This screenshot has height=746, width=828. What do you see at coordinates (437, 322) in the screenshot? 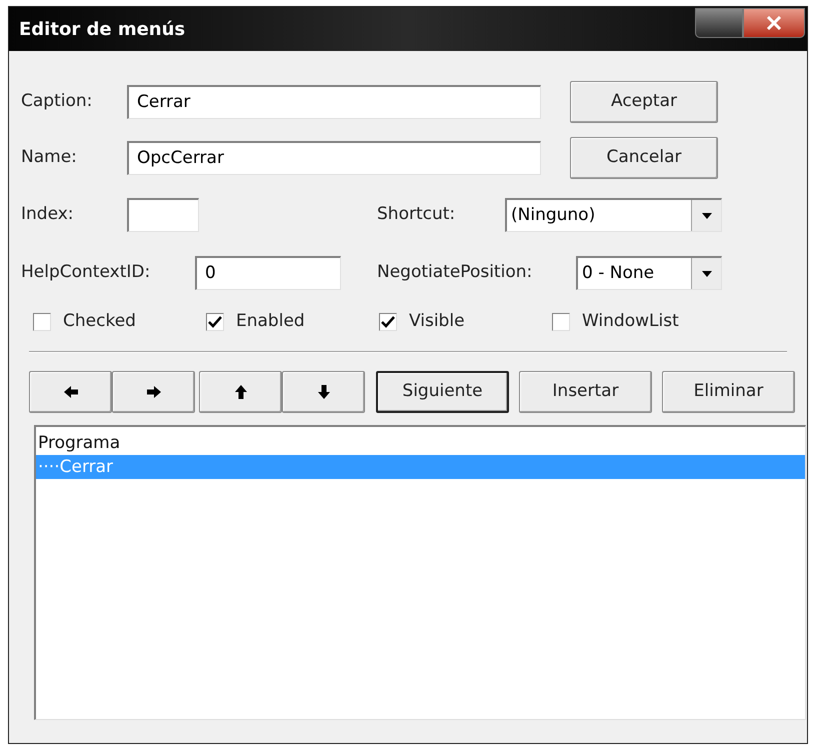
I see `checkbox-label: Visible` at bounding box center [437, 322].